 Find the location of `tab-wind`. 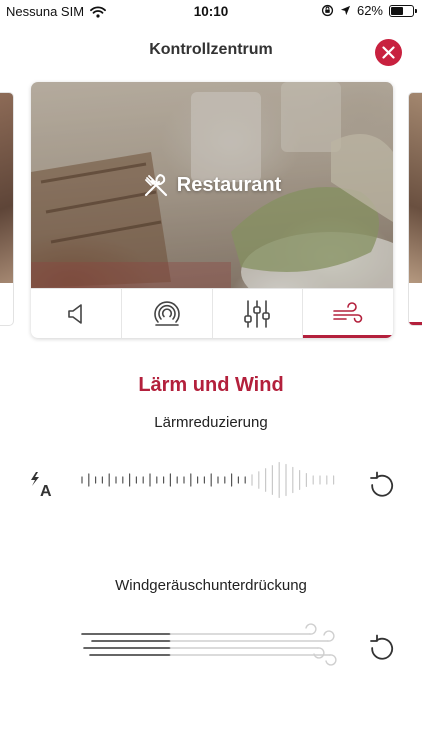

tab-wind is located at coordinates (348, 313).